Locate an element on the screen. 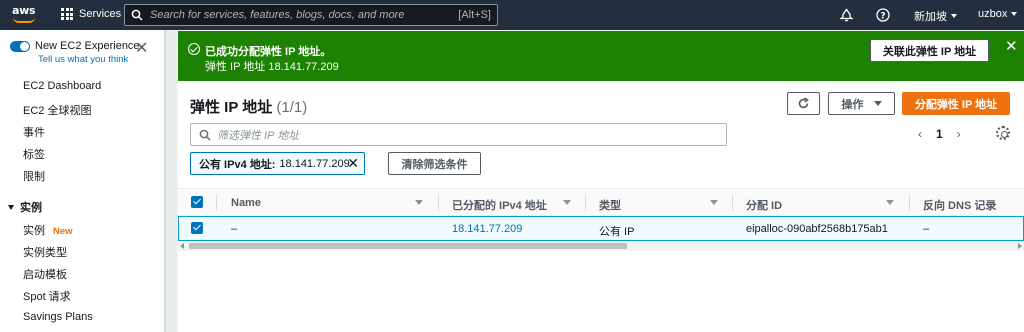 Image resolution: width=1024 pixels, height=332 pixels. gear-icon is located at coordinates (1003, 133).